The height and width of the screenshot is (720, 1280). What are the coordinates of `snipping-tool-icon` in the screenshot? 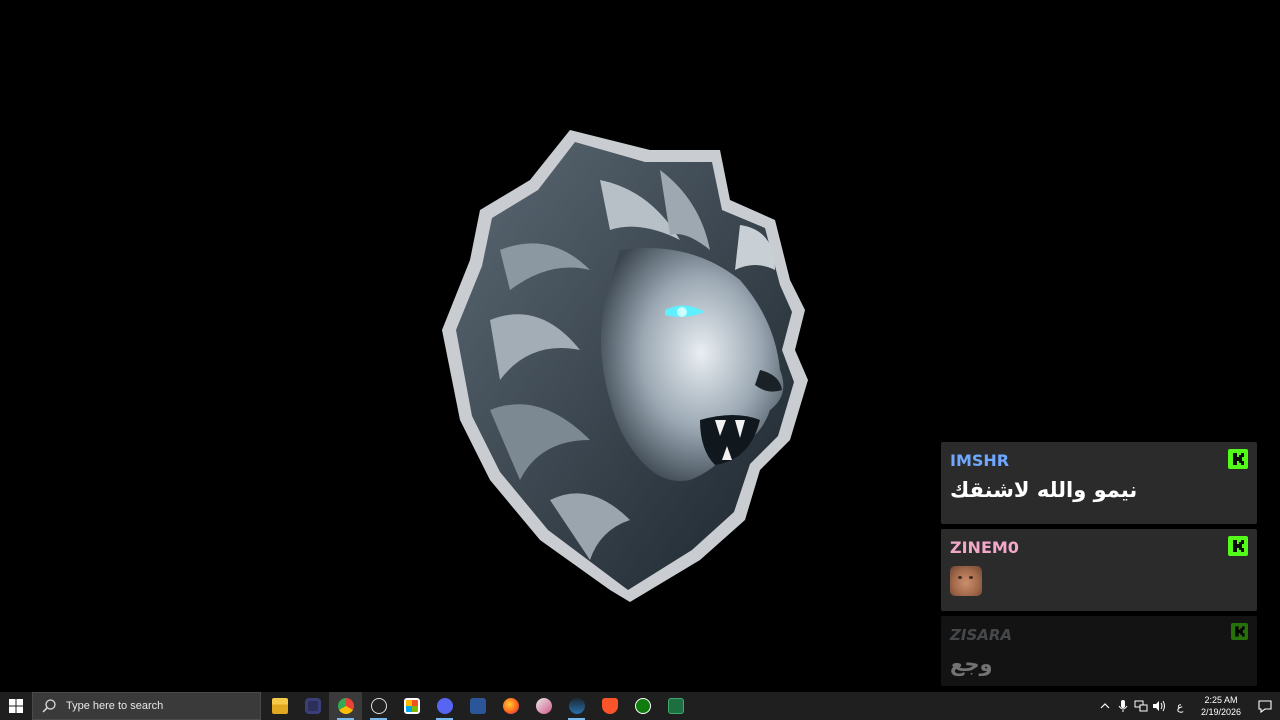 It's located at (543, 706).